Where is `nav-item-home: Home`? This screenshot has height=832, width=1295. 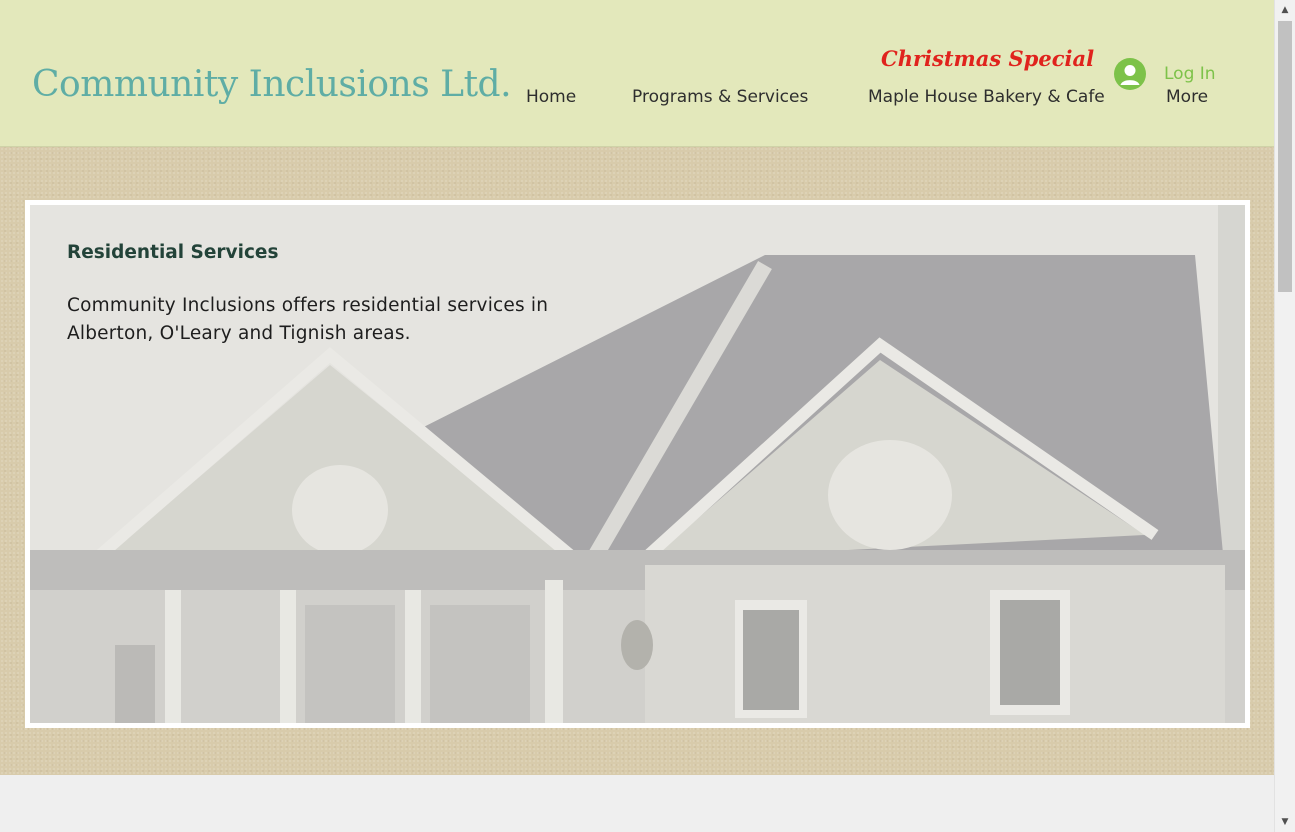 nav-item-home: Home is located at coordinates (551, 97).